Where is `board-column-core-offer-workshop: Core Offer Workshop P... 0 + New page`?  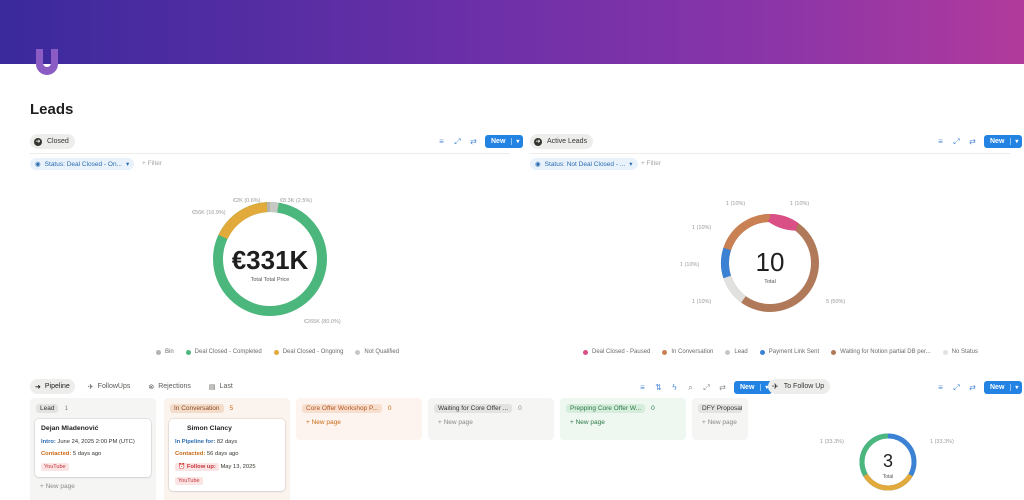 board-column-core-offer-workshop: Core Offer Workshop P... 0 + New page is located at coordinates (359, 419).